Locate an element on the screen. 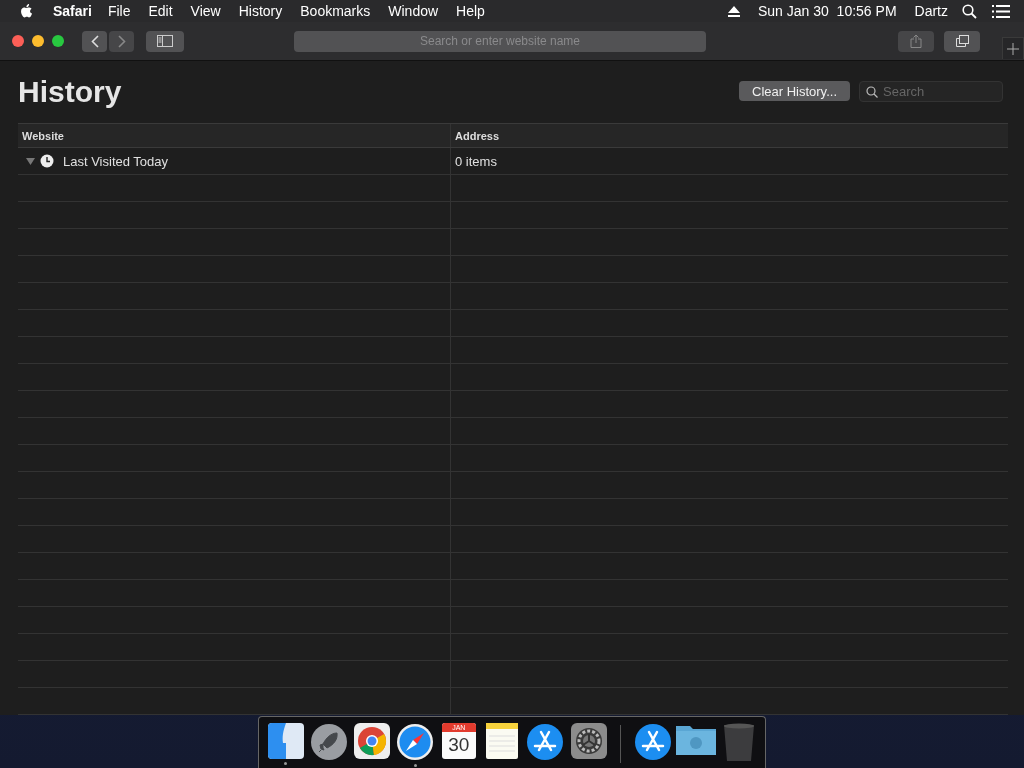 Image resolution: width=1024 pixels, height=768 pixels. apple-icon is located at coordinates (27, 11).